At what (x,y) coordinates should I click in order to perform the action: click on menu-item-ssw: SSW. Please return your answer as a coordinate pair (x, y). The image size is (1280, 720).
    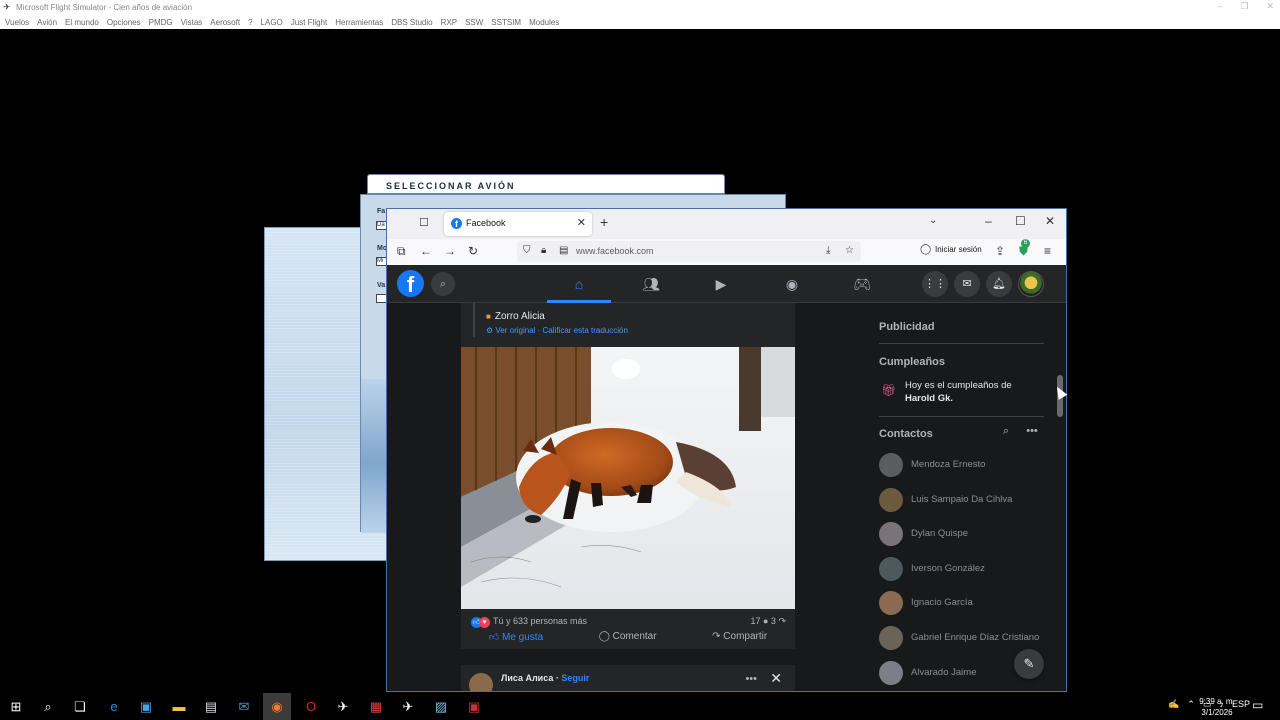
    Looking at the image, I should click on (474, 22).